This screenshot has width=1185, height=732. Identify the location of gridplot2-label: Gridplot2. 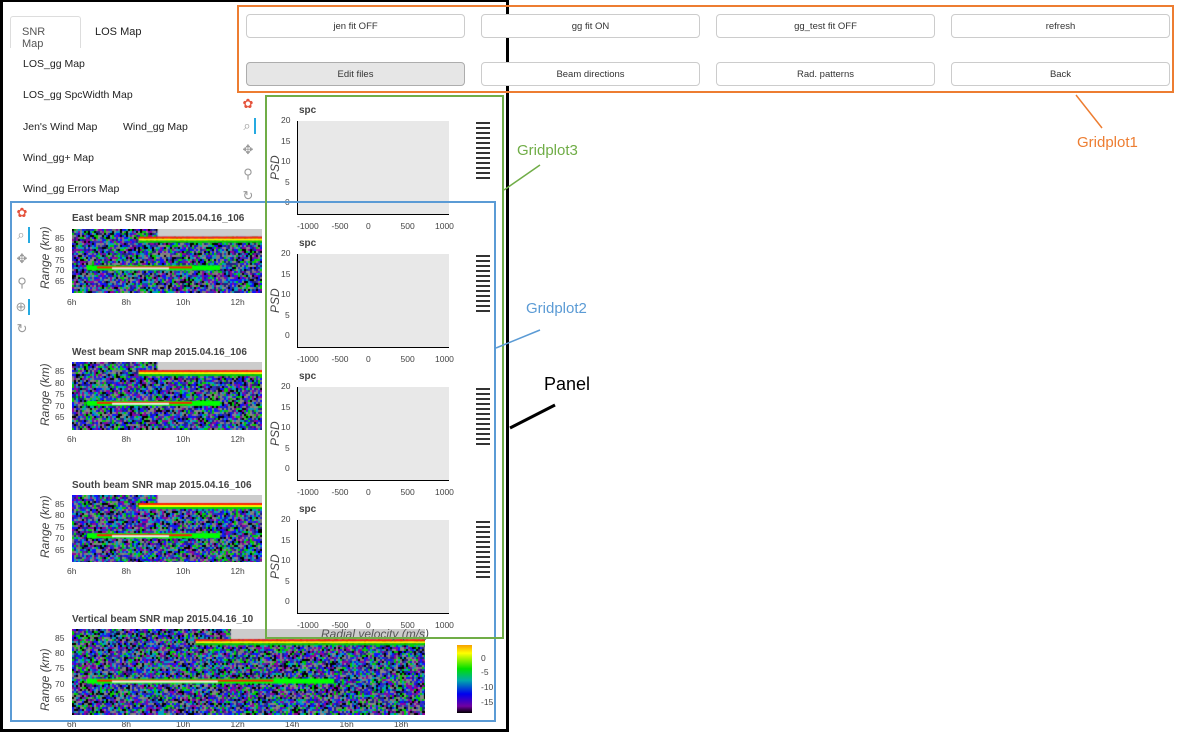
(556, 308).